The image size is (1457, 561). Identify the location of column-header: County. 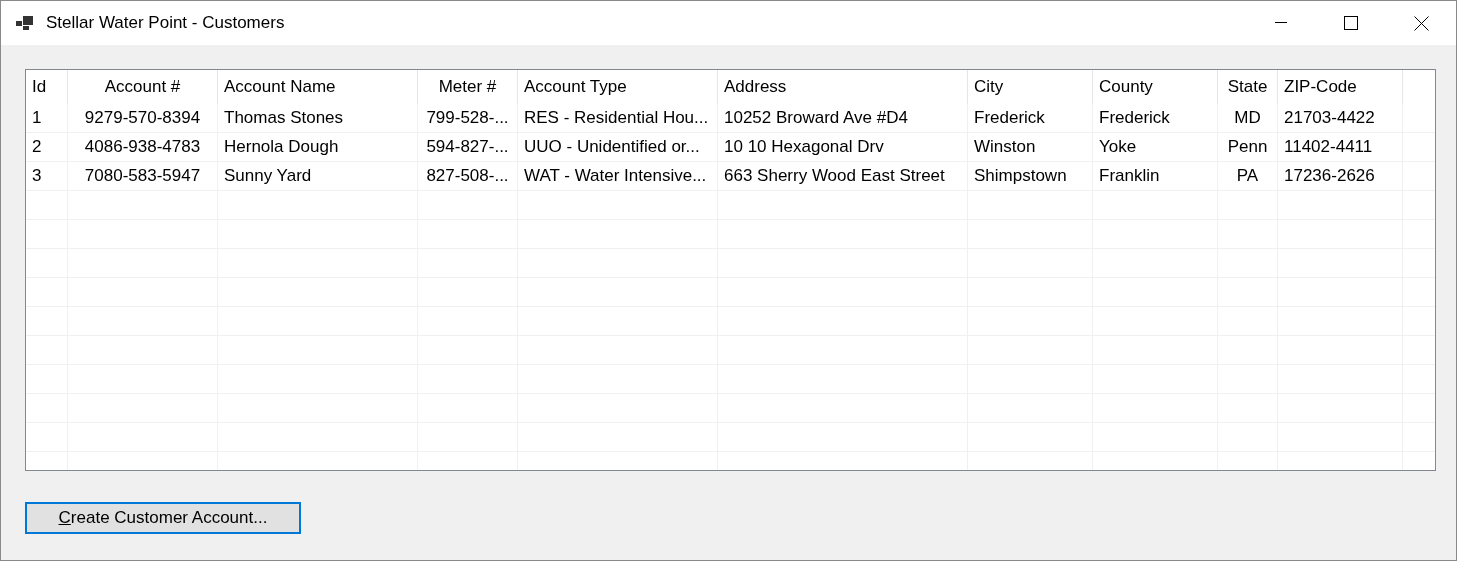
(1155, 87).